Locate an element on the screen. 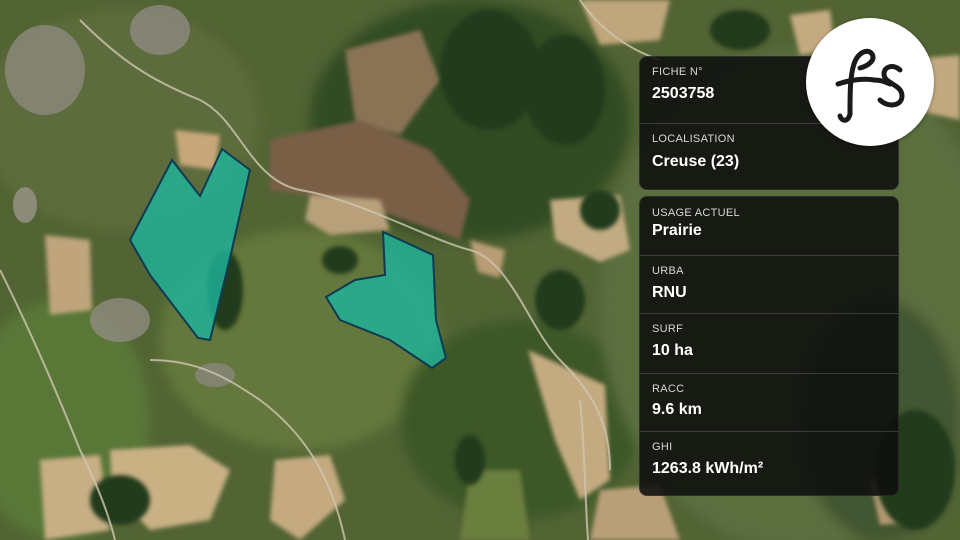 The width and height of the screenshot is (960, 540). ghi-label: GHI is located at coordinates (662, 447).